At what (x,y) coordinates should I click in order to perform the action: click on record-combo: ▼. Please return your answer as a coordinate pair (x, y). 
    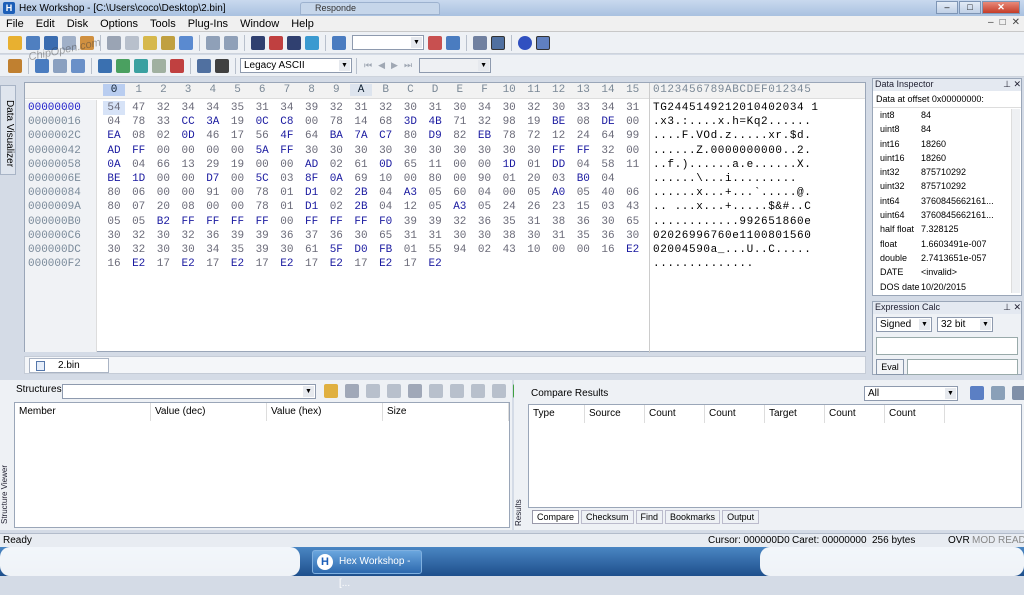
    Looking at the image, I should click on (455, 65).